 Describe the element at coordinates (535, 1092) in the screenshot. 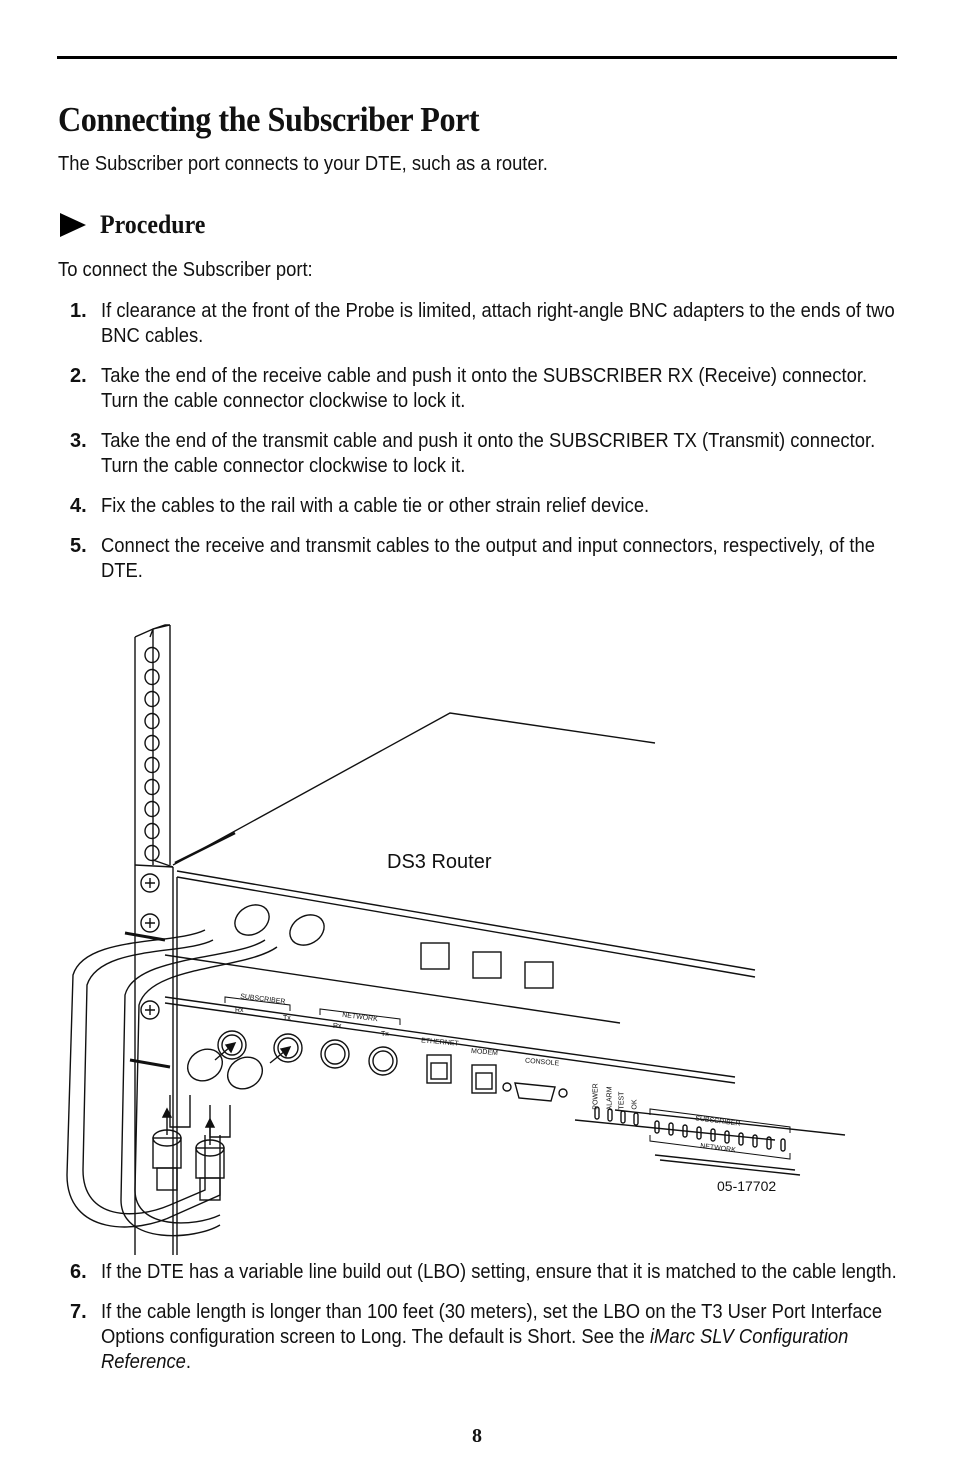

I see `console-port` at that location.